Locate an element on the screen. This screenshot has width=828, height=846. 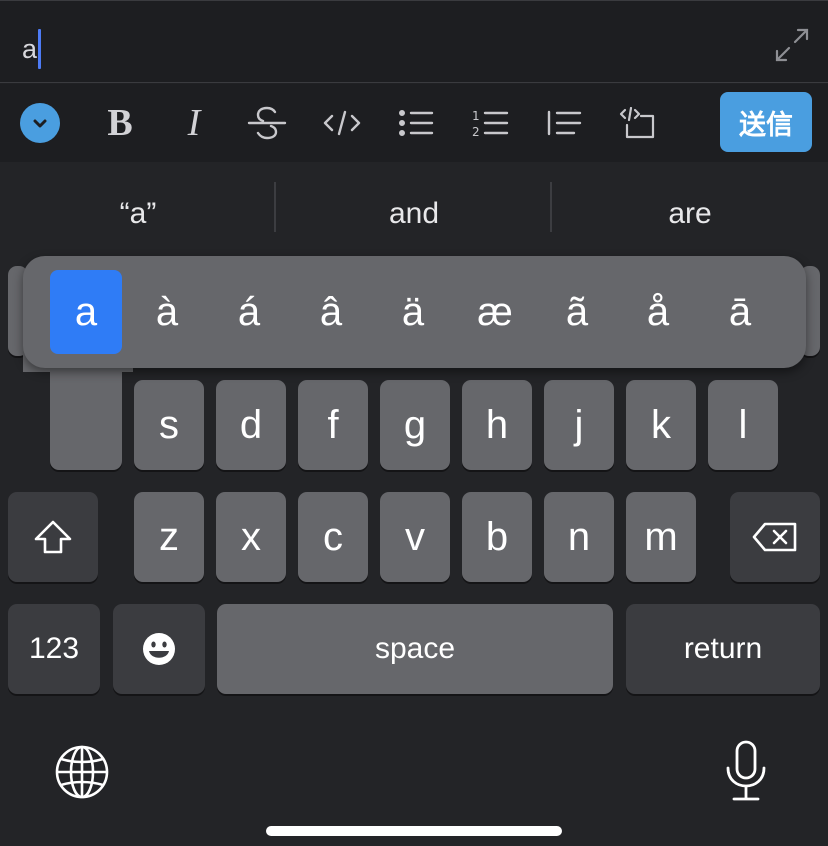
key-b: b is located at coordinates (497, 537).